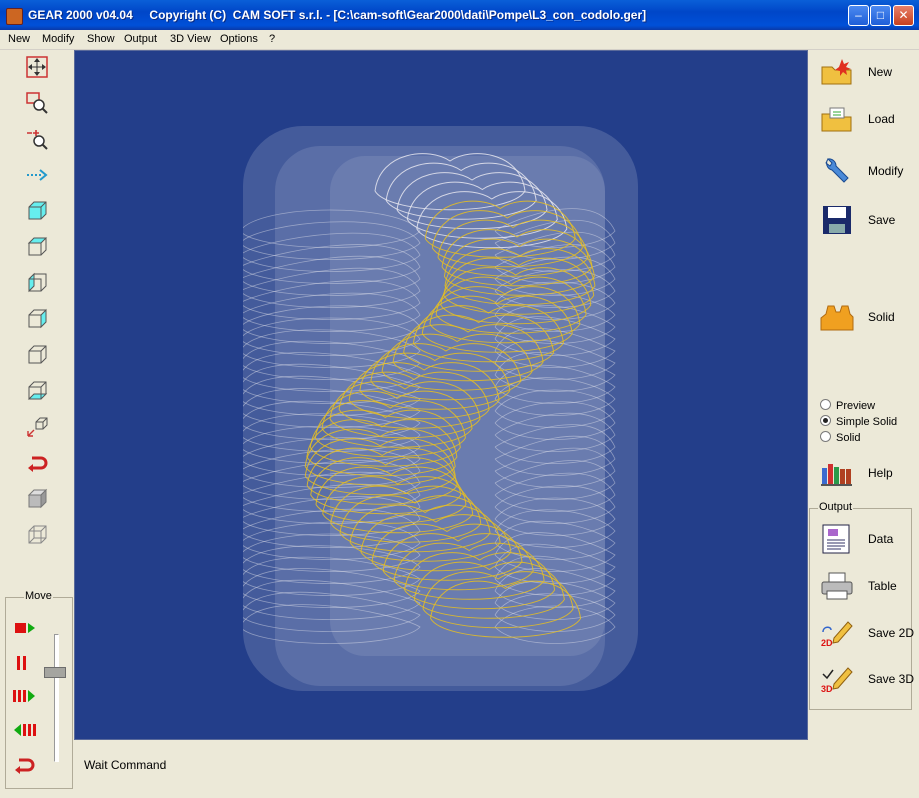 The width and height of the screenshot is (919, 798). Describe the element at coordinates (827, 689) in the screenshot. I see `svg-text: 3D` at that location.